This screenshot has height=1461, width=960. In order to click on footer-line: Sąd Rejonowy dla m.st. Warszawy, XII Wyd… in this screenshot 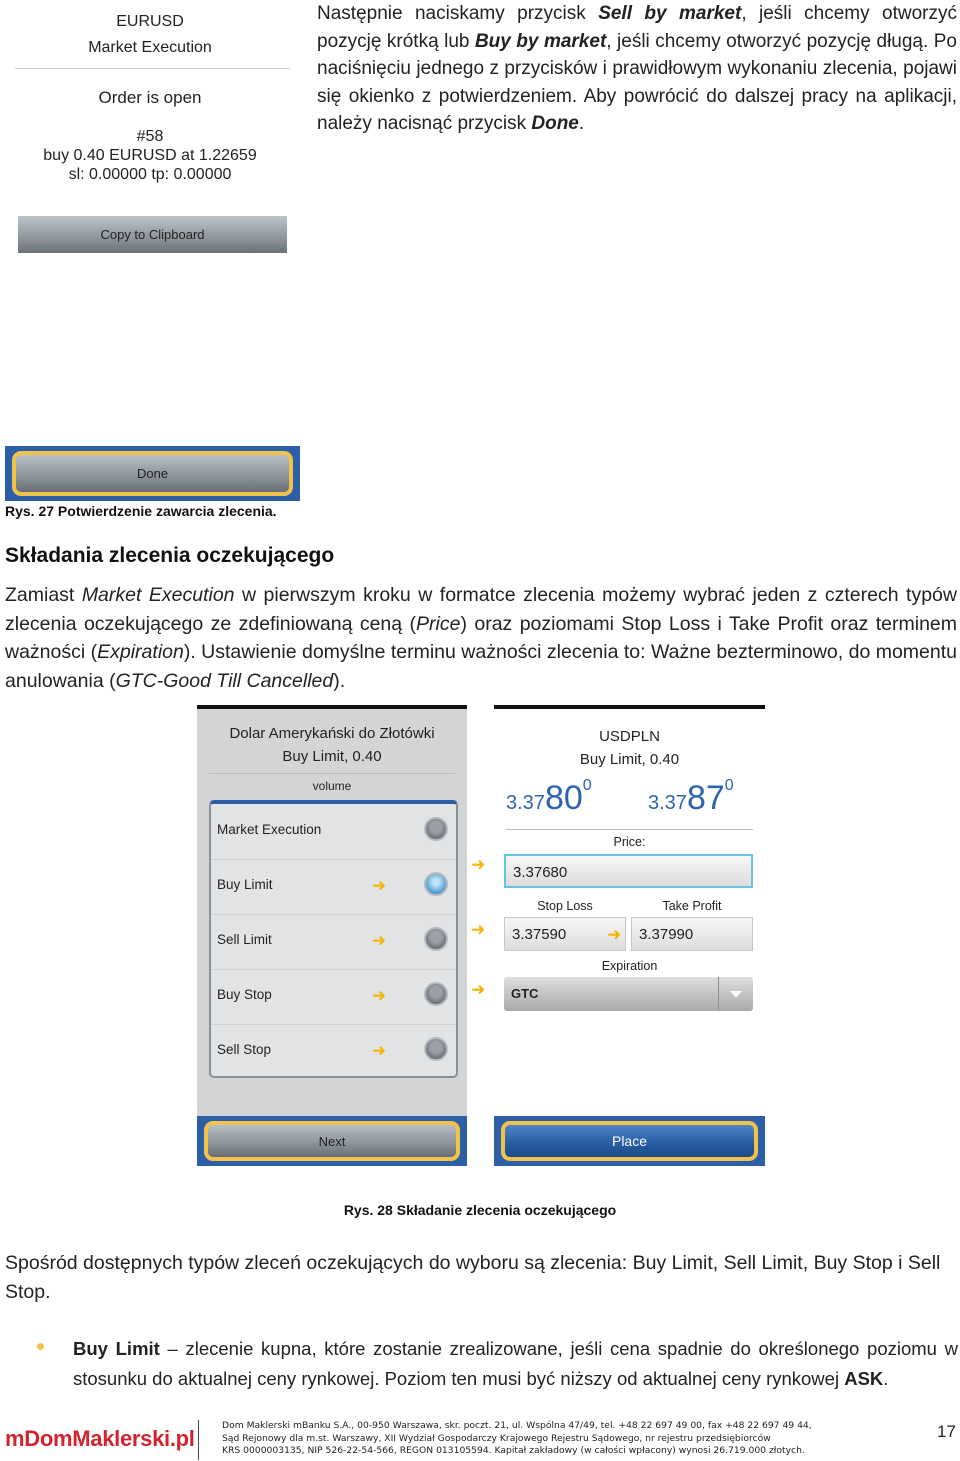, I will do `click(496, 1438)`.